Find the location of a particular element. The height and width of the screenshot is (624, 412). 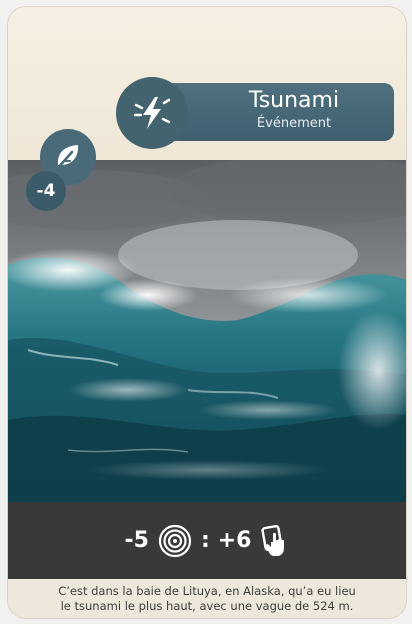

event-type-badge is located at coordinates (152, 113).